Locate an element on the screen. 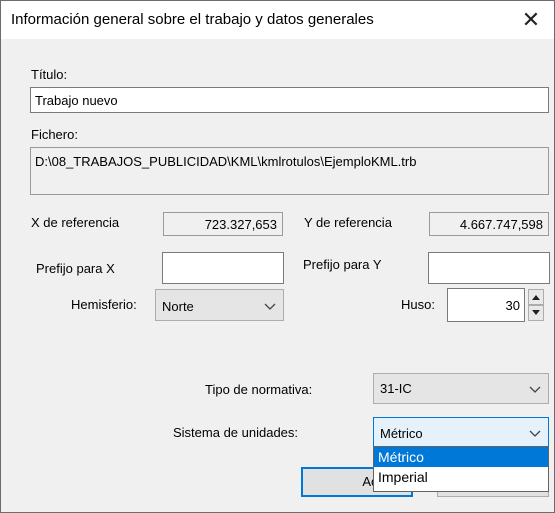 Image resolution: width=555 pixels, height=513 pixels. unidades-select: Métrico is located at coordinates (461, 432).